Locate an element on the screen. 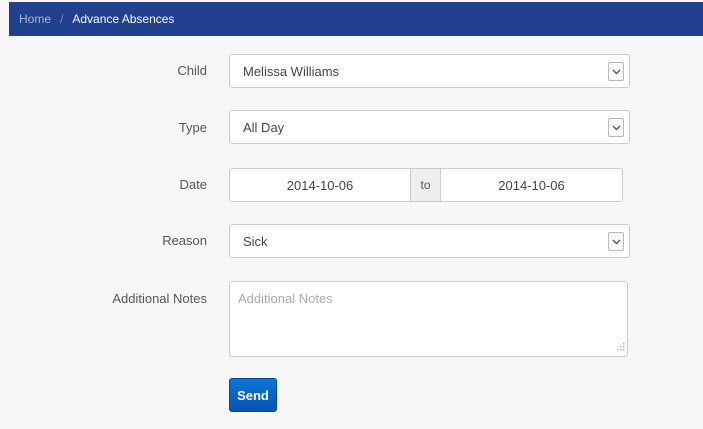 The width and height of the screenshot is (703, 429). type-label: Type is located at coordinates (192, 127).